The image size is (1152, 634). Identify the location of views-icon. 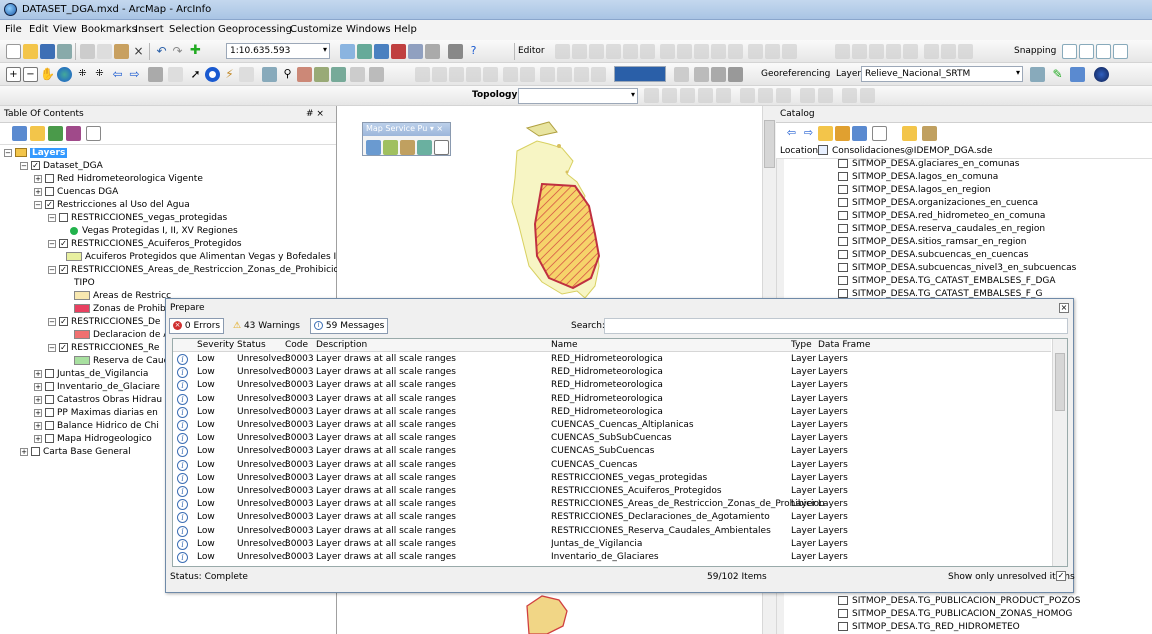
(879, 133).